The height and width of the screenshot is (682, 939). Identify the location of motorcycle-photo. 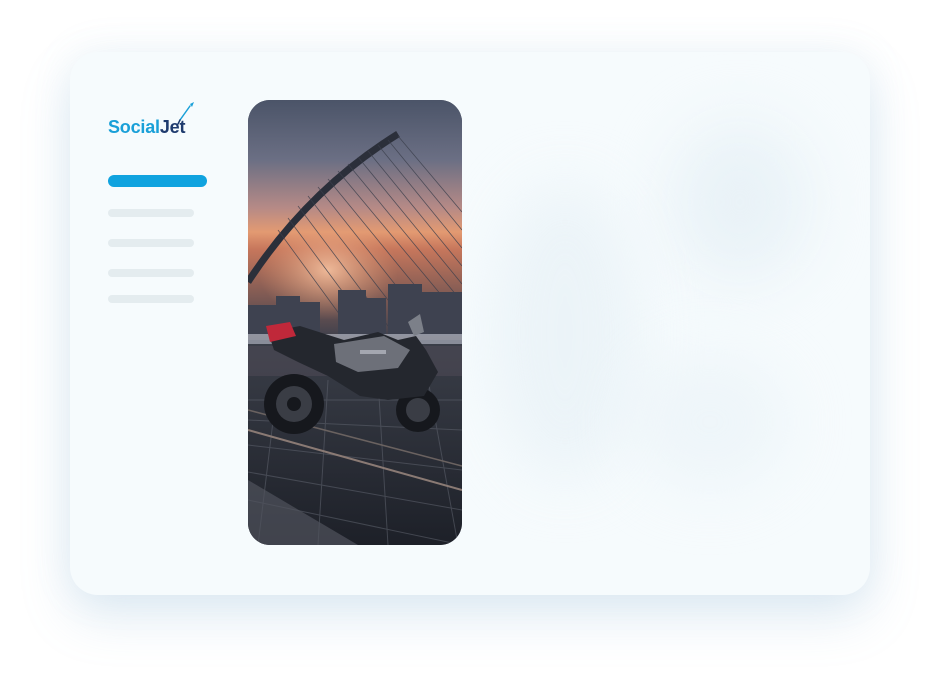
(355, 322).